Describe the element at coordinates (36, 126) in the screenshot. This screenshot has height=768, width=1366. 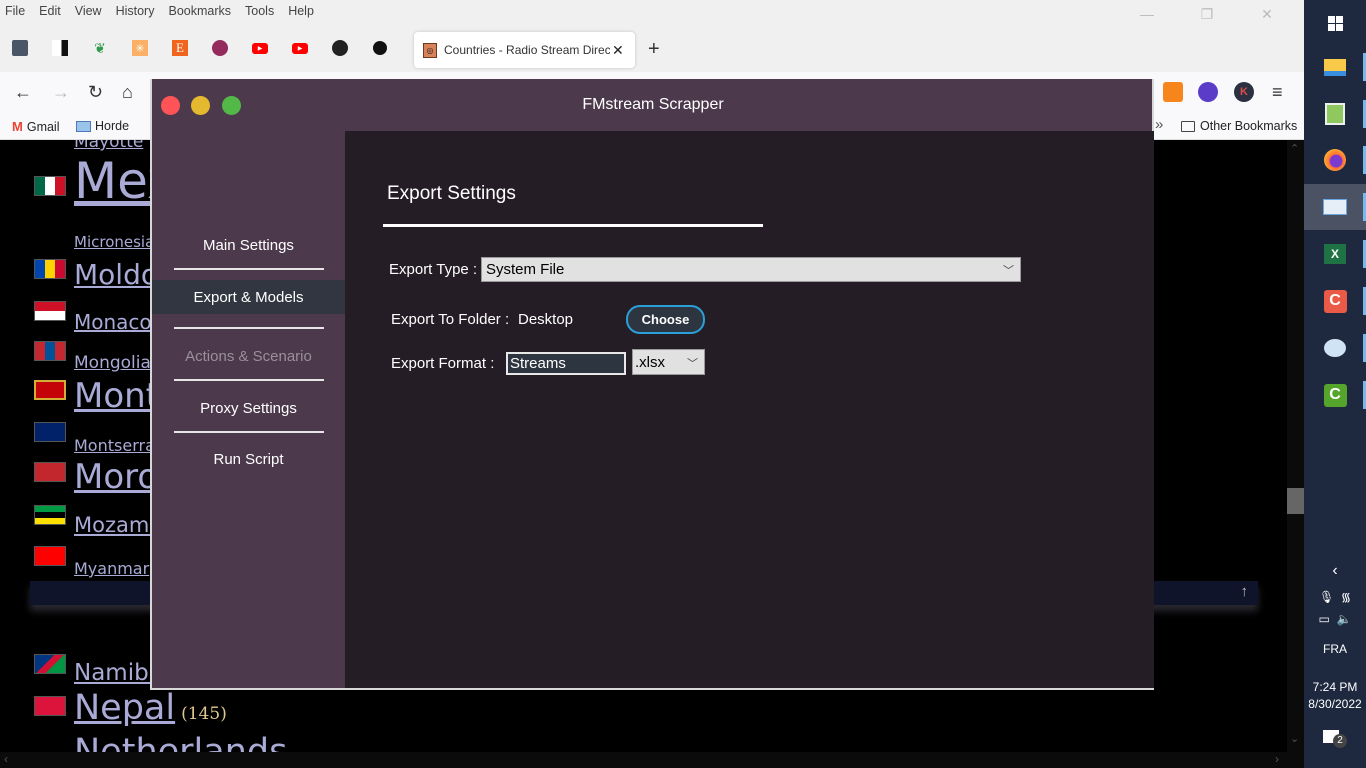
I see `bookmark-gmail: M Gmail` at that location.